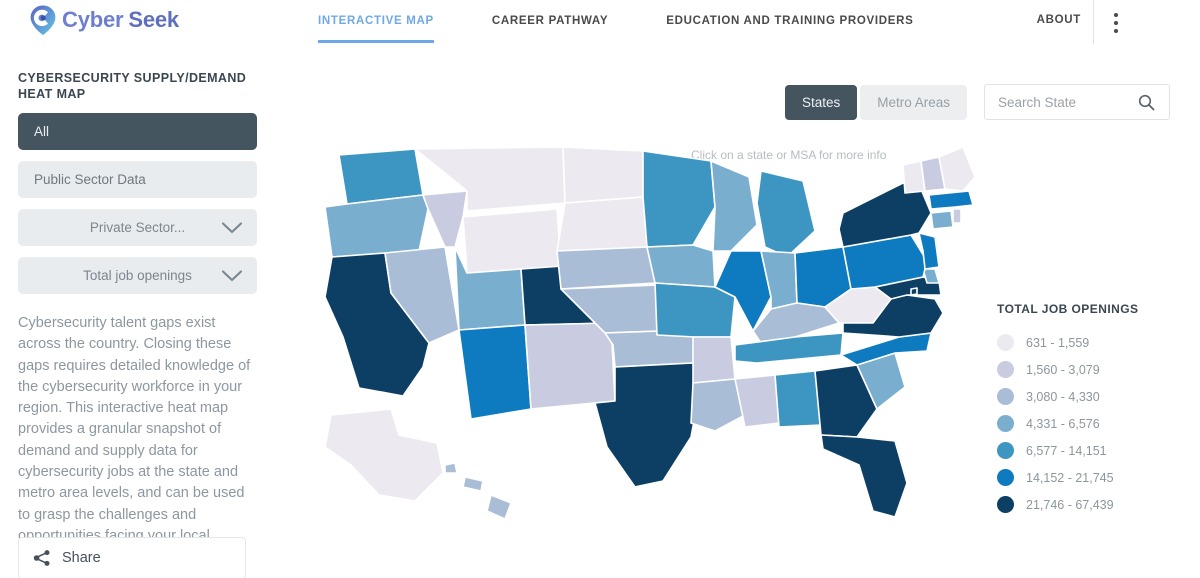 Image resolution: width=1200 pixels, height=578 pixels. What do you see at coordinates (384, 455) in the screenshot?
I see `state-AK` at bounding box center [384, 455].